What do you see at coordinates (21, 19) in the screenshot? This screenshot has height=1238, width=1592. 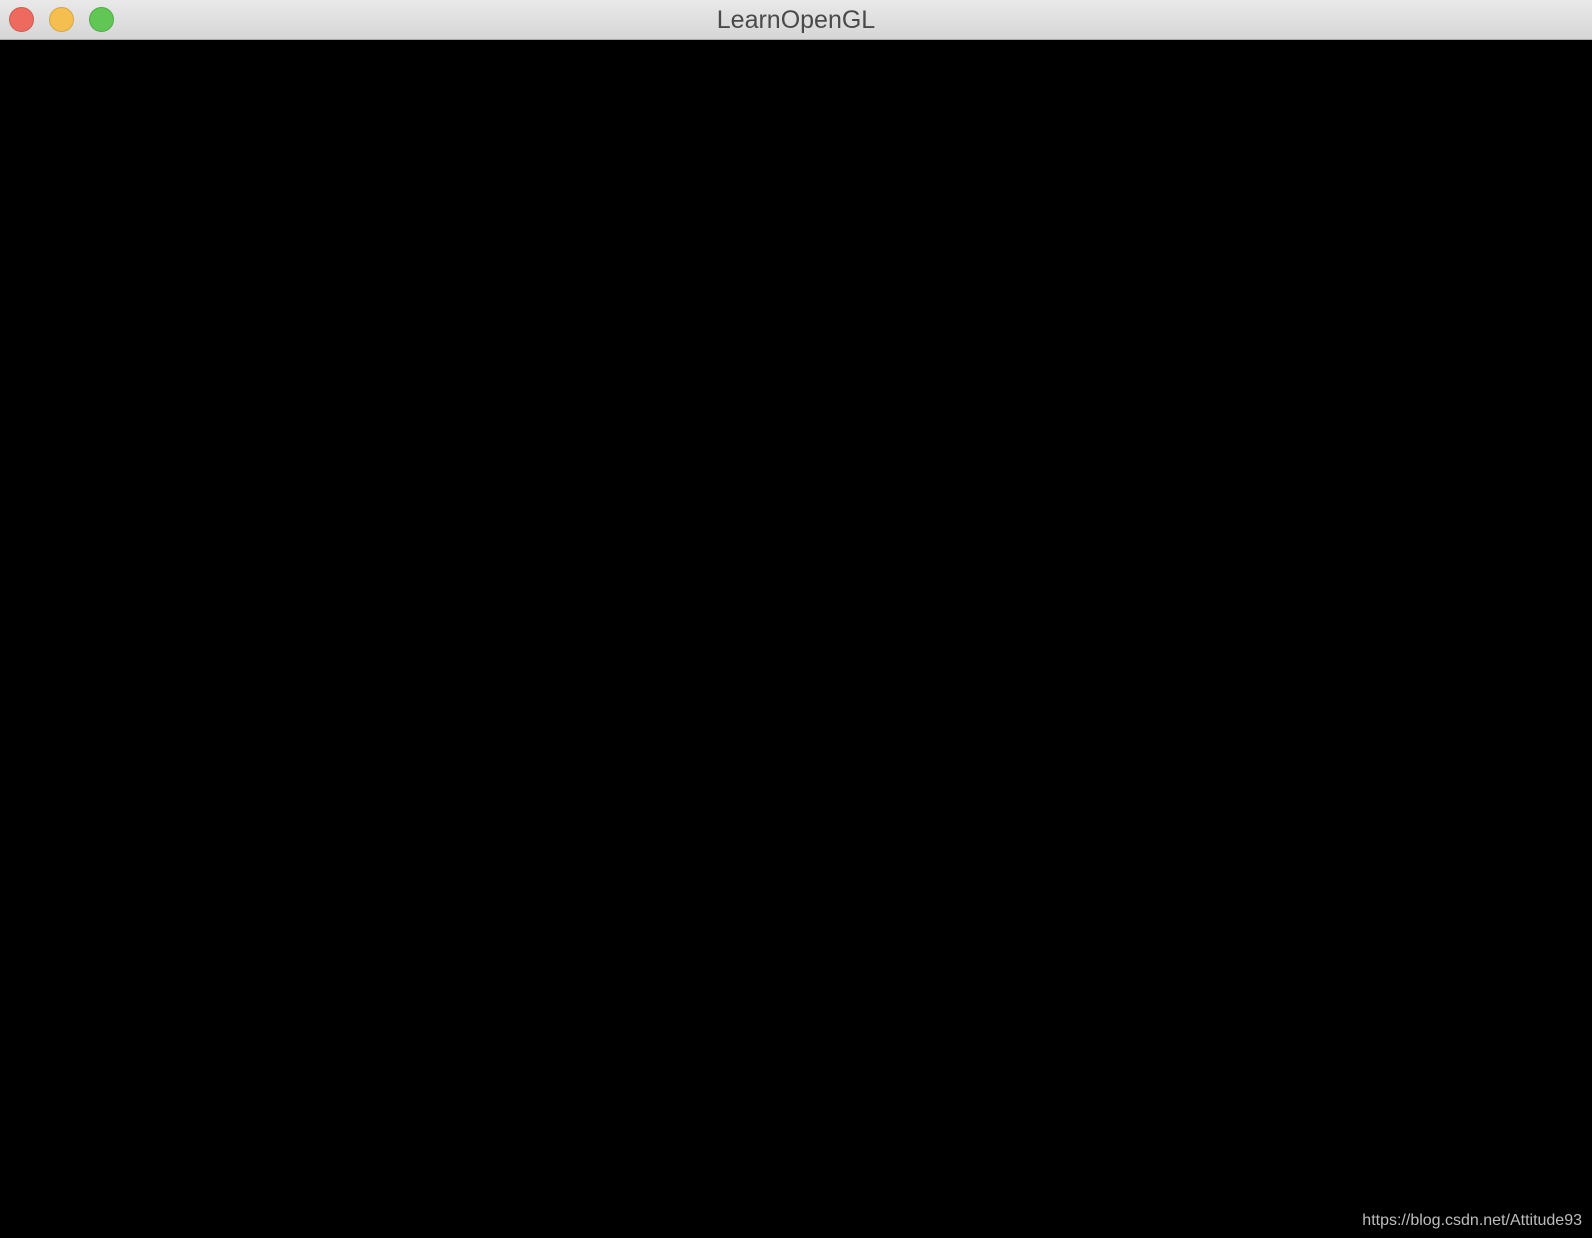 I see `close-button` at bounding box center [21, 19].